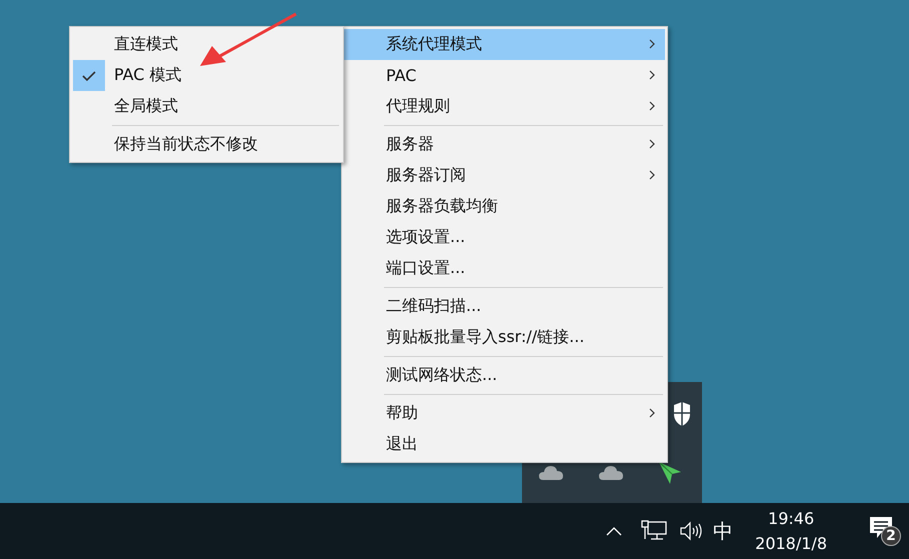  What do you see at coordinates (206, 106) in the screenshot?
I see `menu-item: 全局模式` at bounding box center [206, 106].